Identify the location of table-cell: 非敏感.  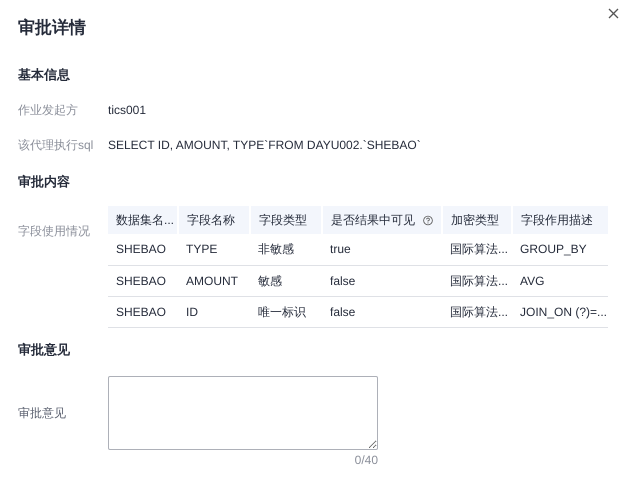
(286, 249).